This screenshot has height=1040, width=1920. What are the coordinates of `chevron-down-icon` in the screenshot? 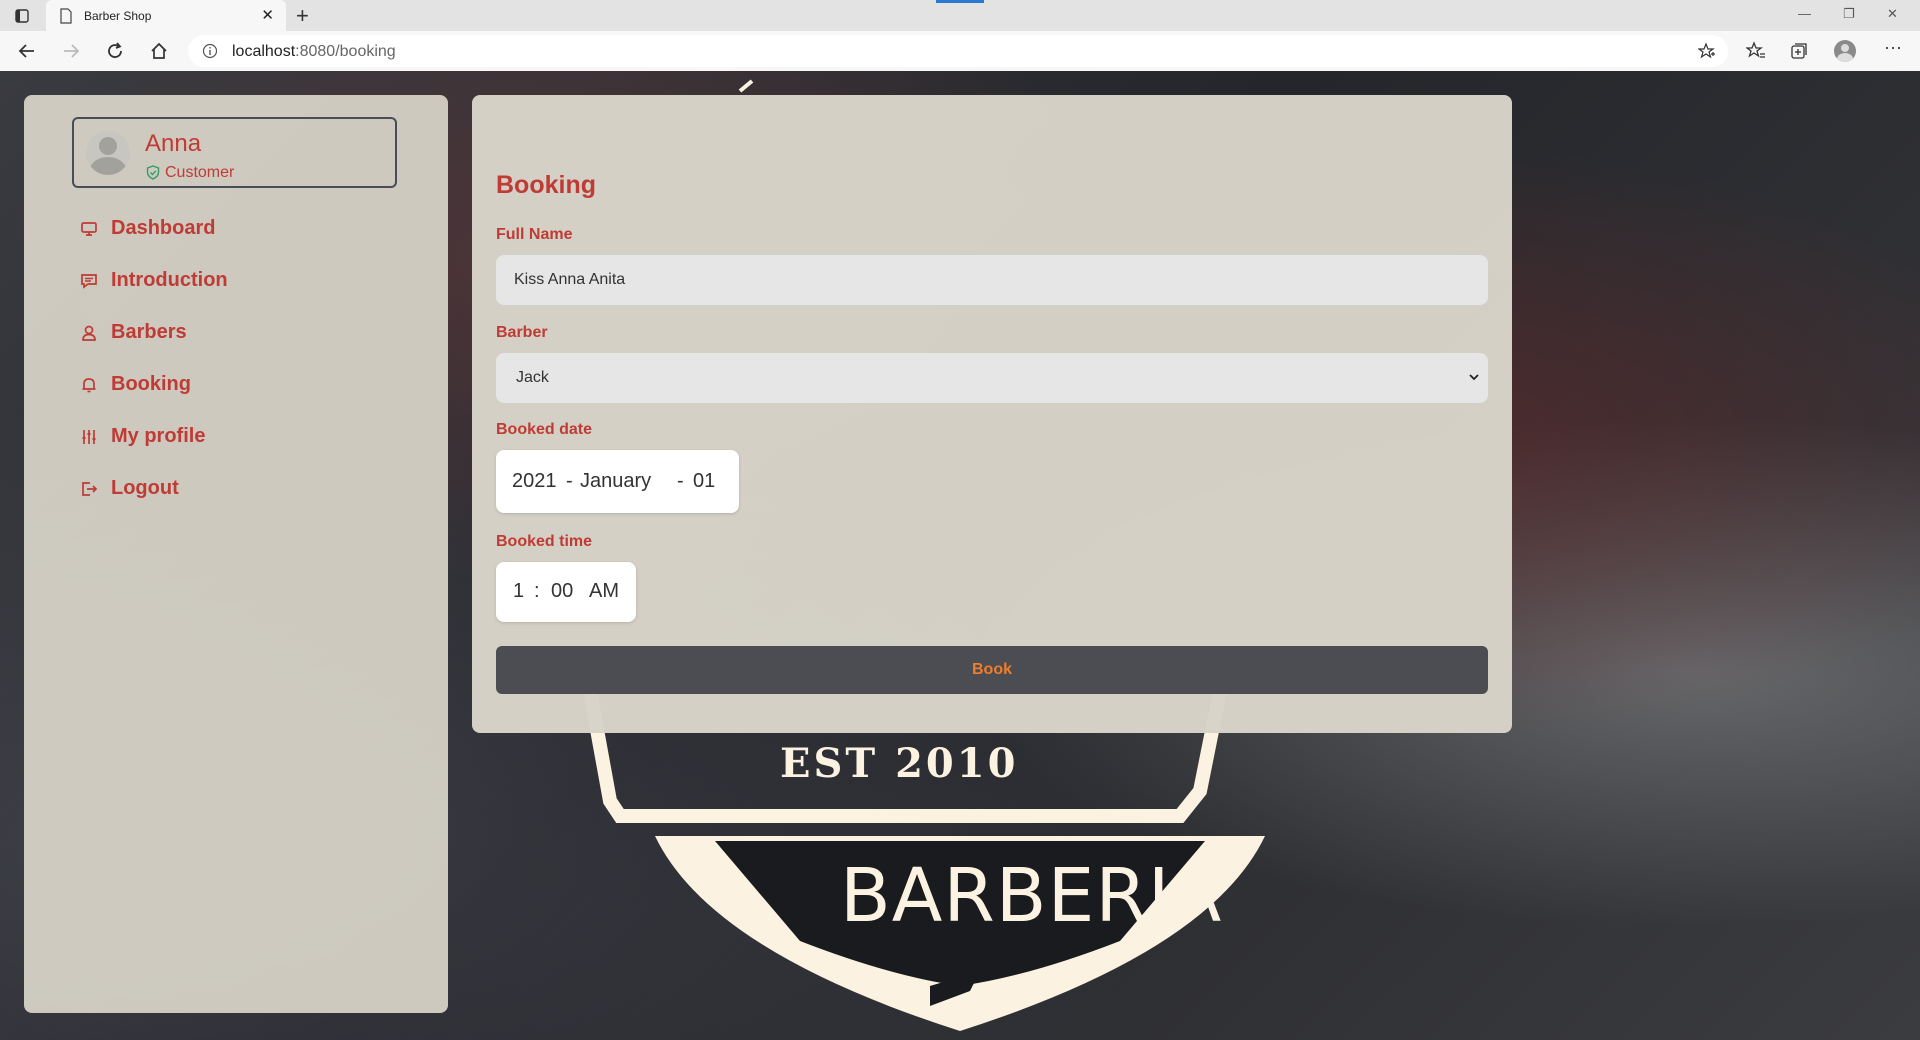 It's located at (1474, 377).